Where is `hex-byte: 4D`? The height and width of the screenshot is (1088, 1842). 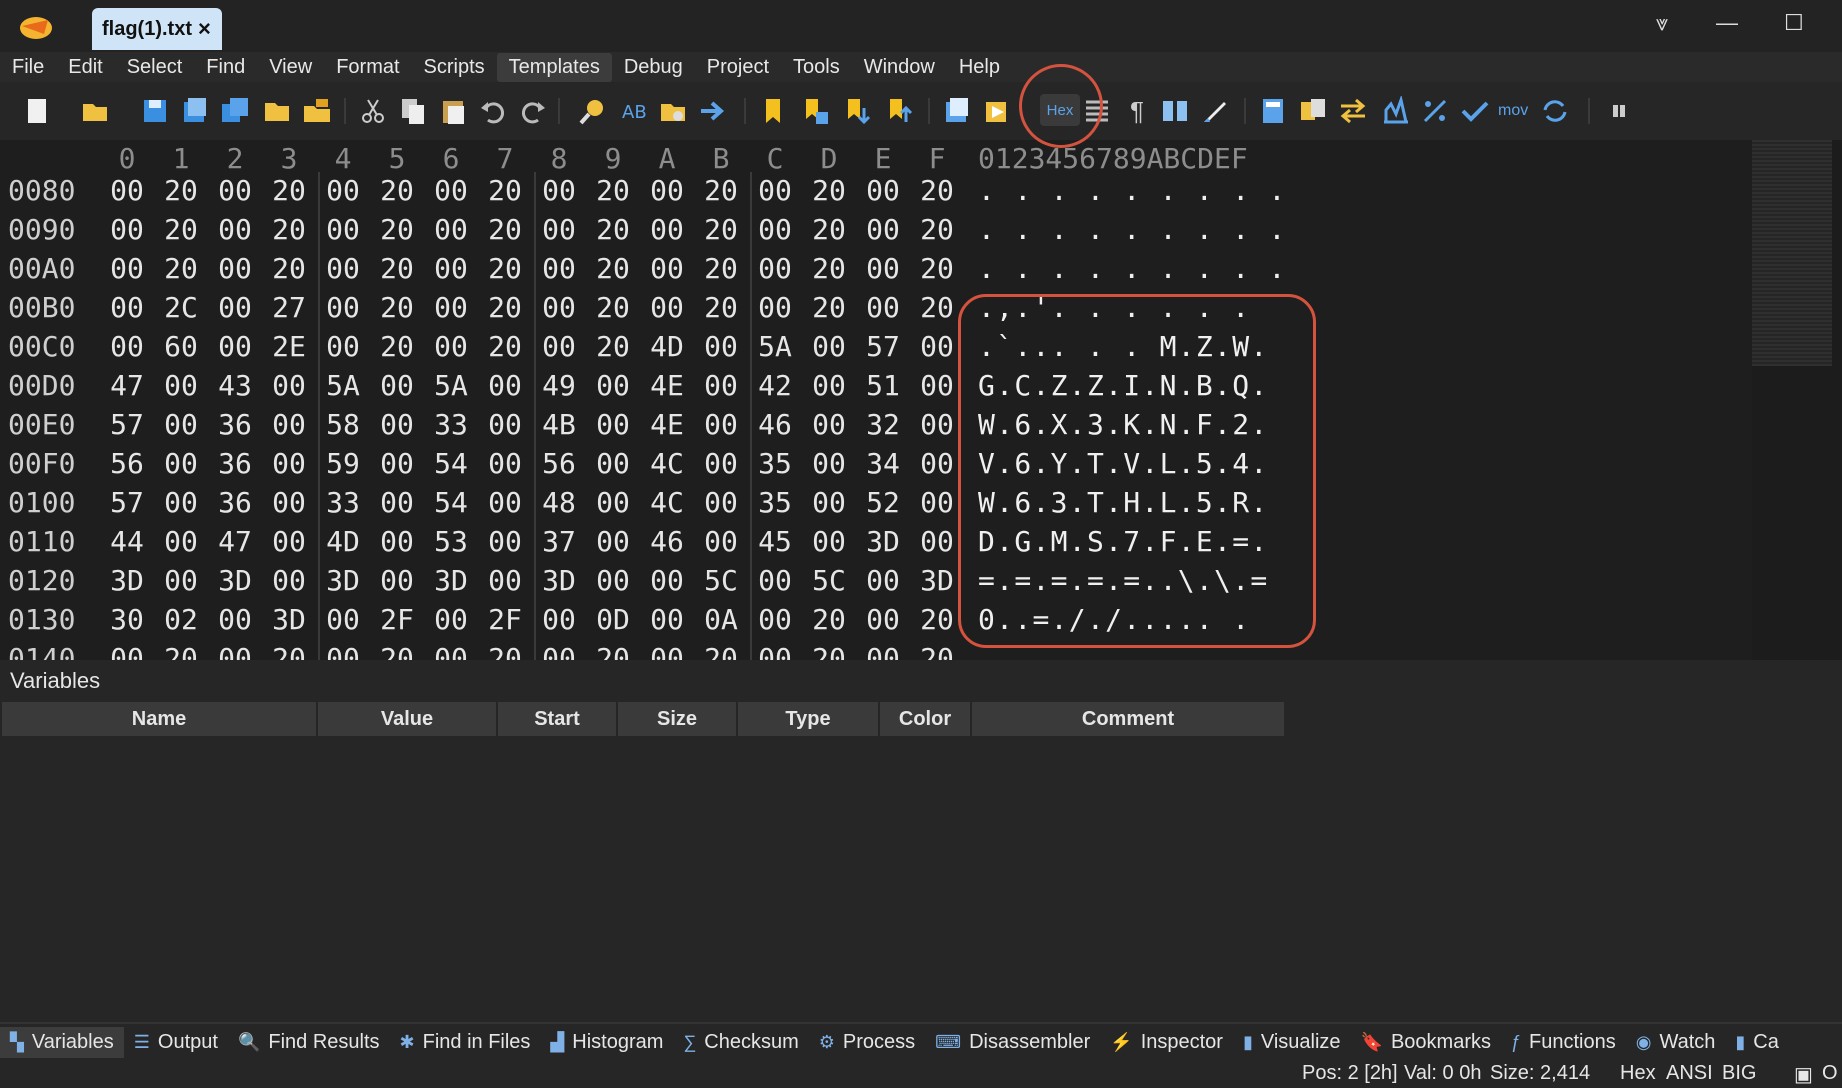
hex-byte: 4D is located at coordinates (343, 541).